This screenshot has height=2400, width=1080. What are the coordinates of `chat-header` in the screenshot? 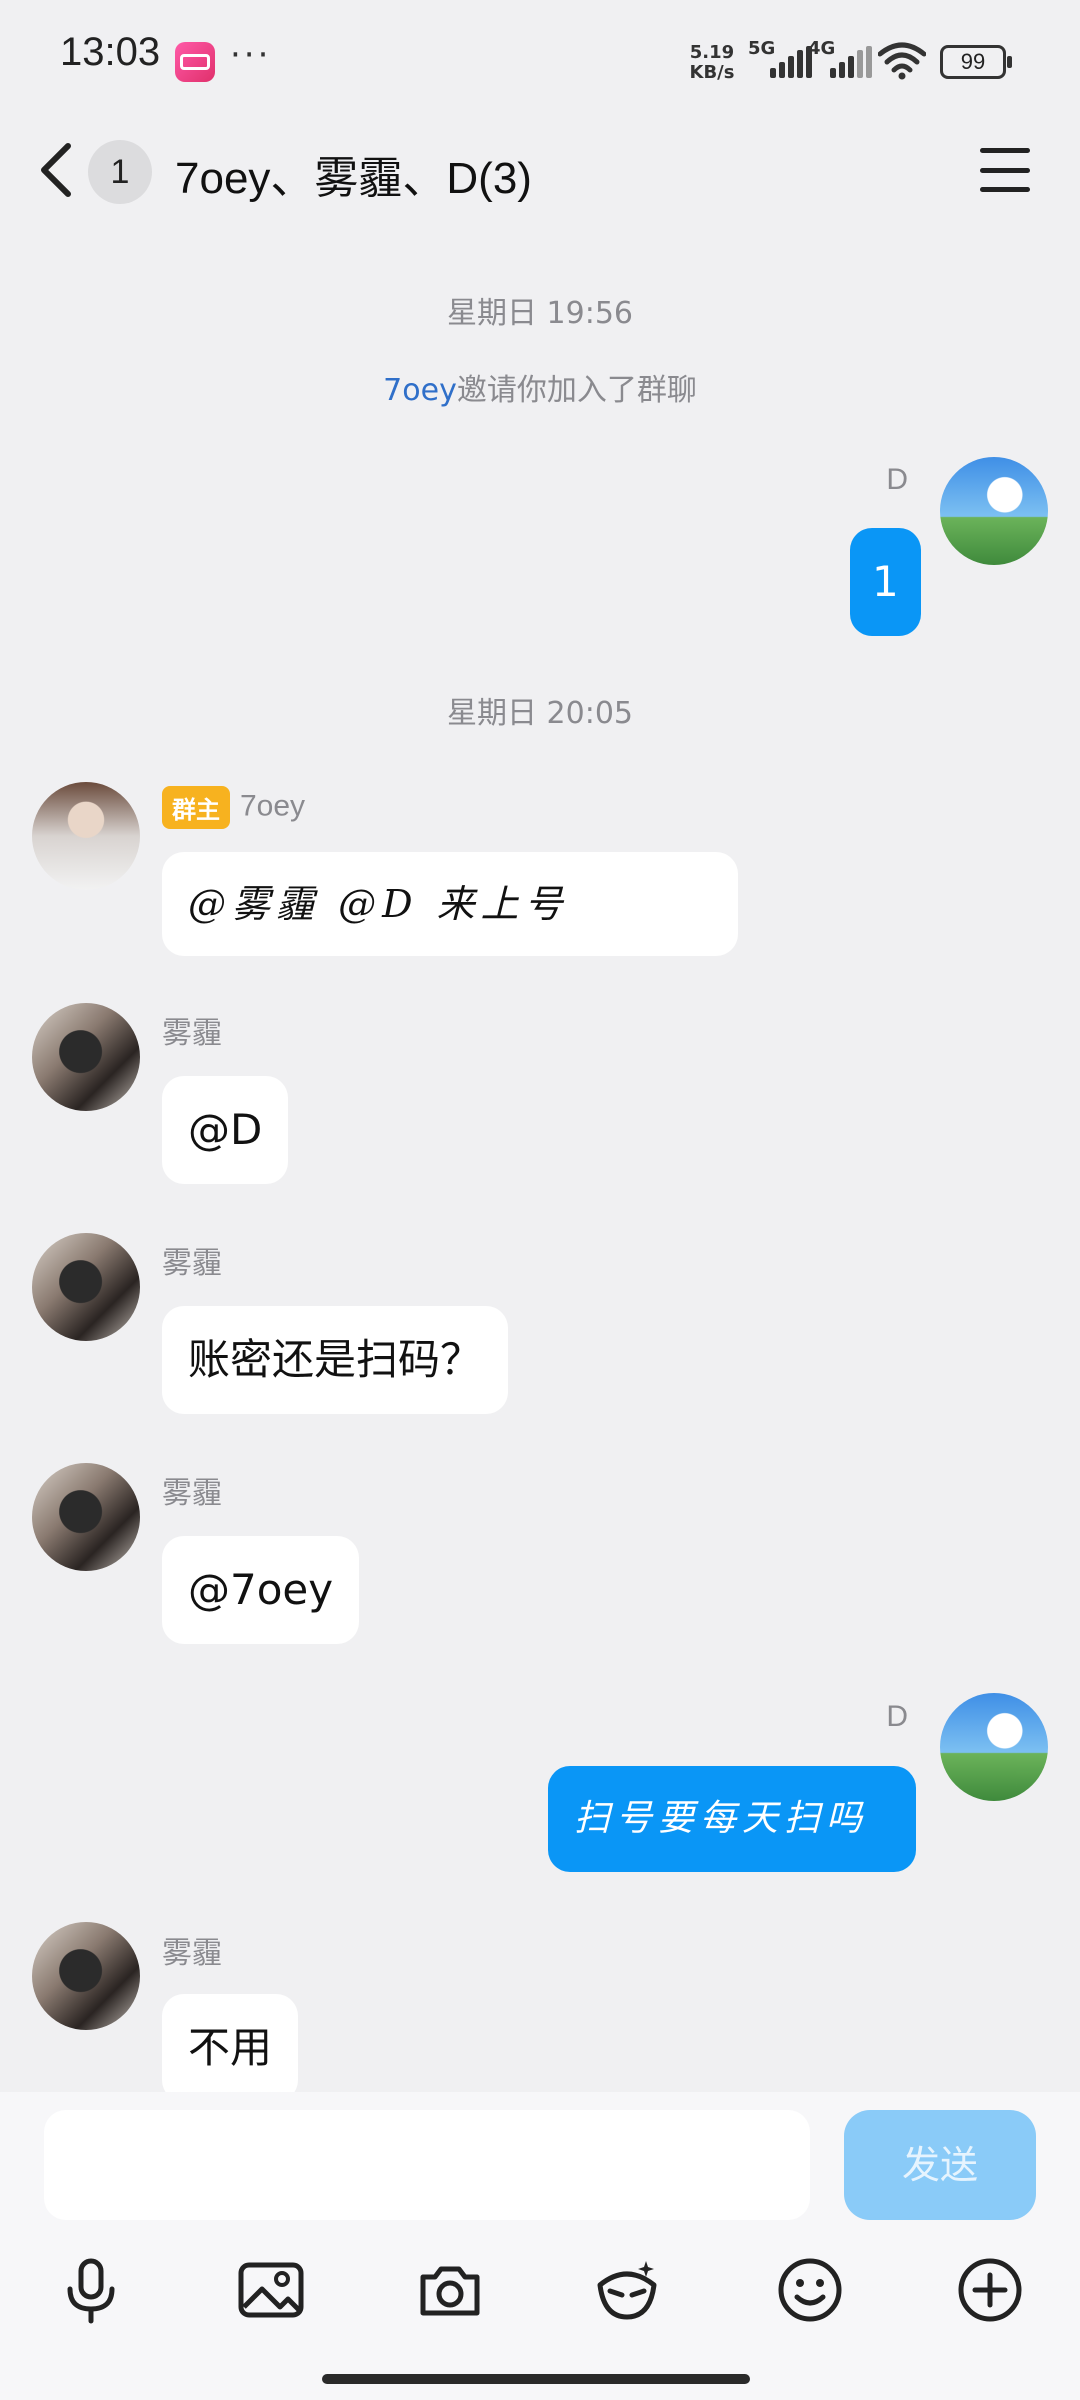 It's located at (540, 182).